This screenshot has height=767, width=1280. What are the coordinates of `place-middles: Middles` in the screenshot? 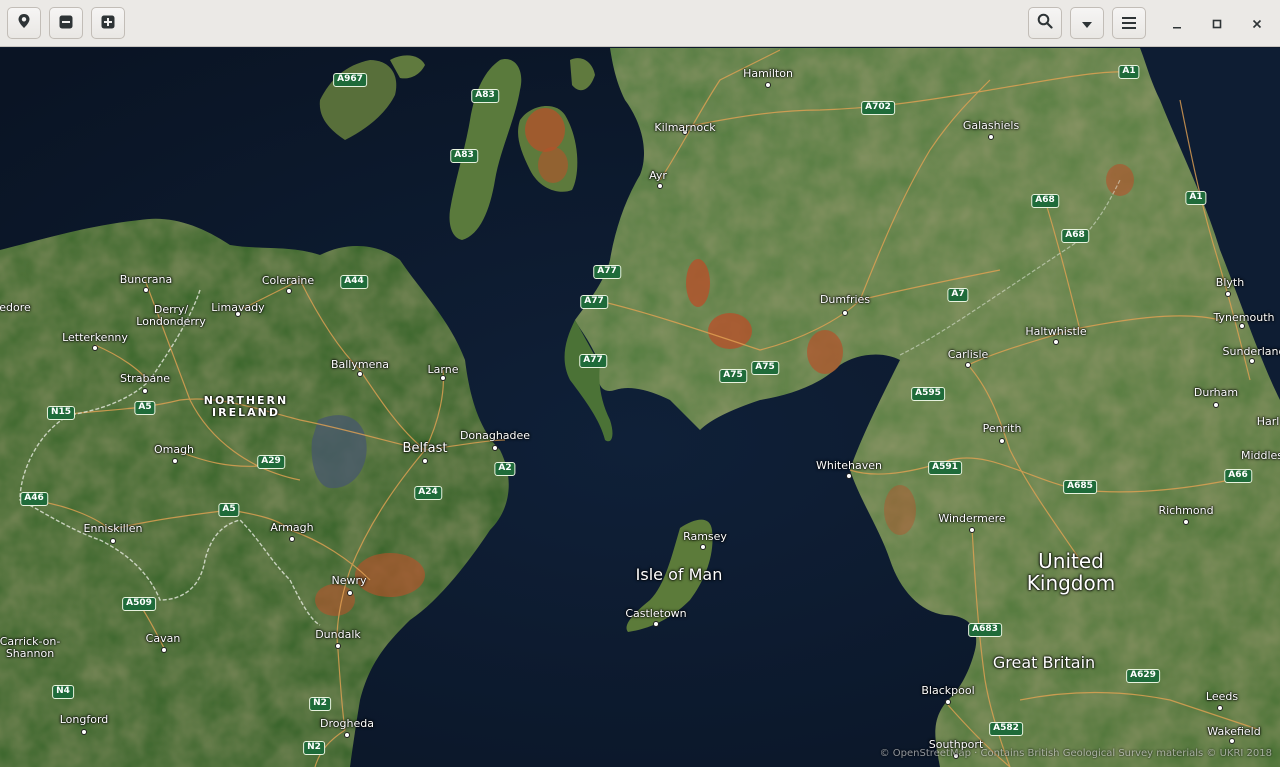 It's located at (1260, 455).